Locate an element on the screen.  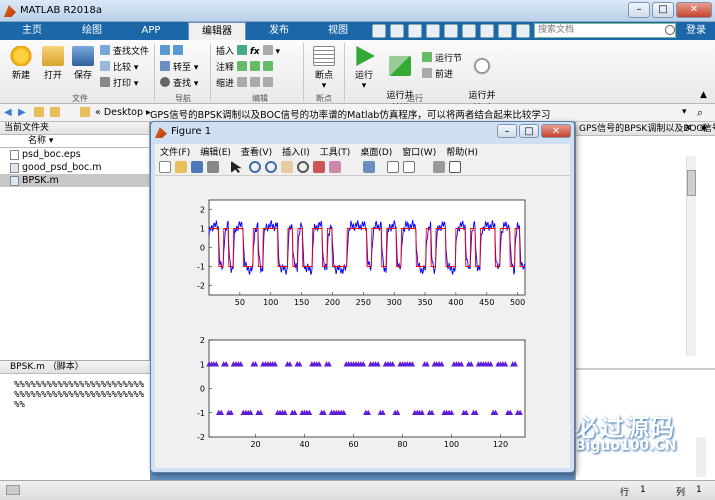
row-label: 行 is located at coordinates (625, 493).